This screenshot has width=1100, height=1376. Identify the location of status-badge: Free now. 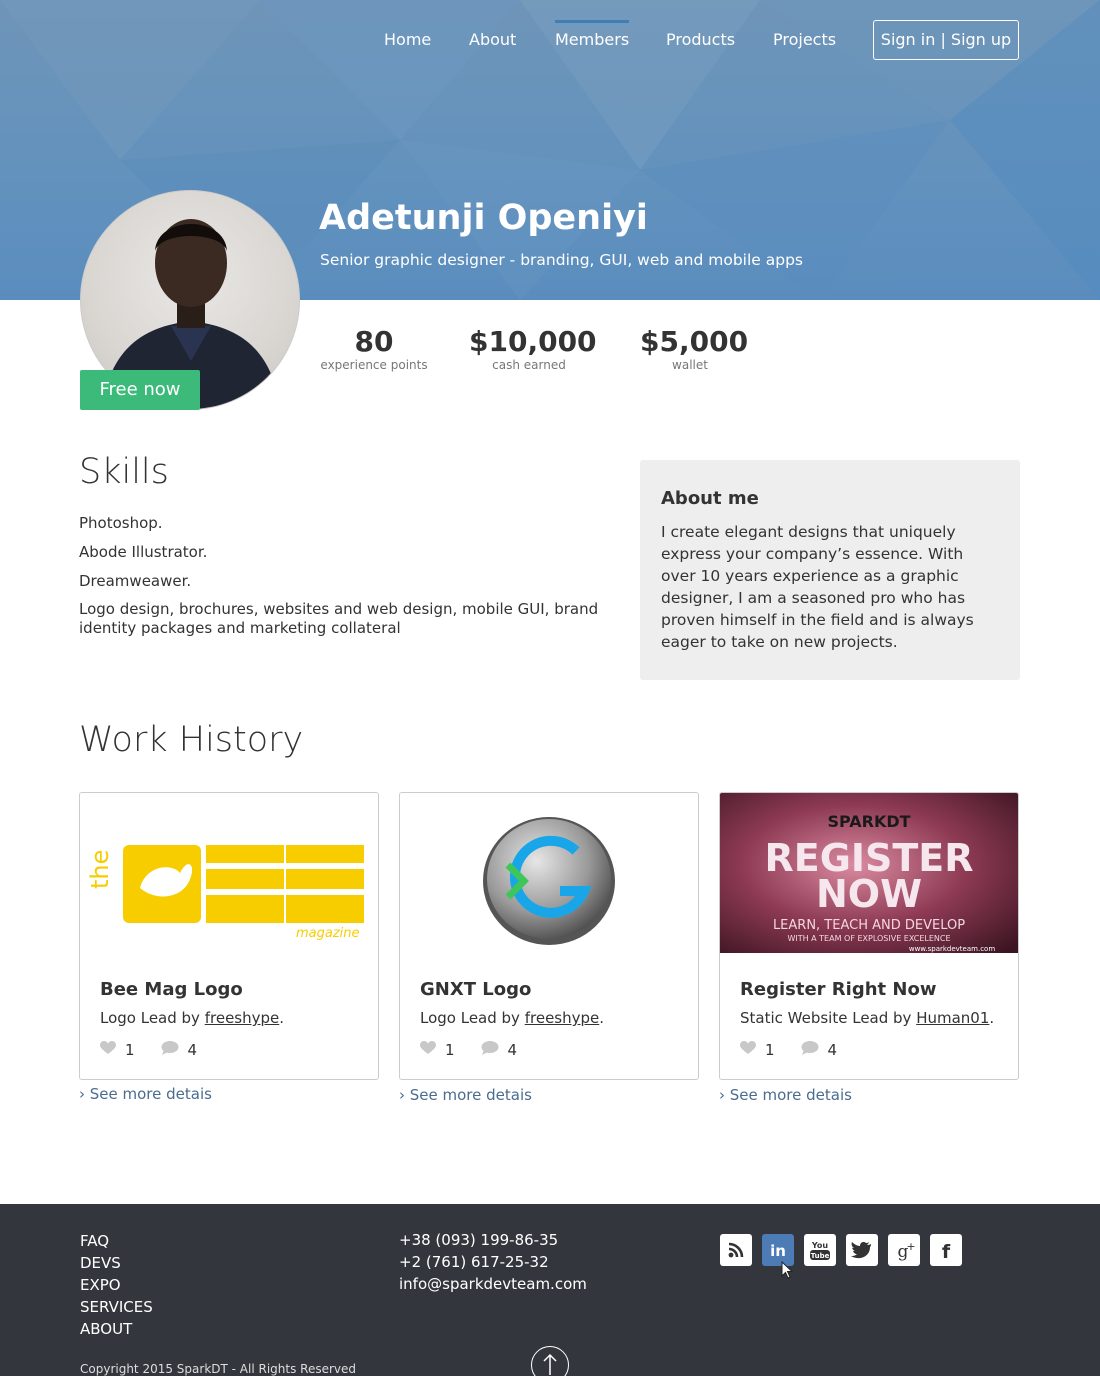
(140, 390).